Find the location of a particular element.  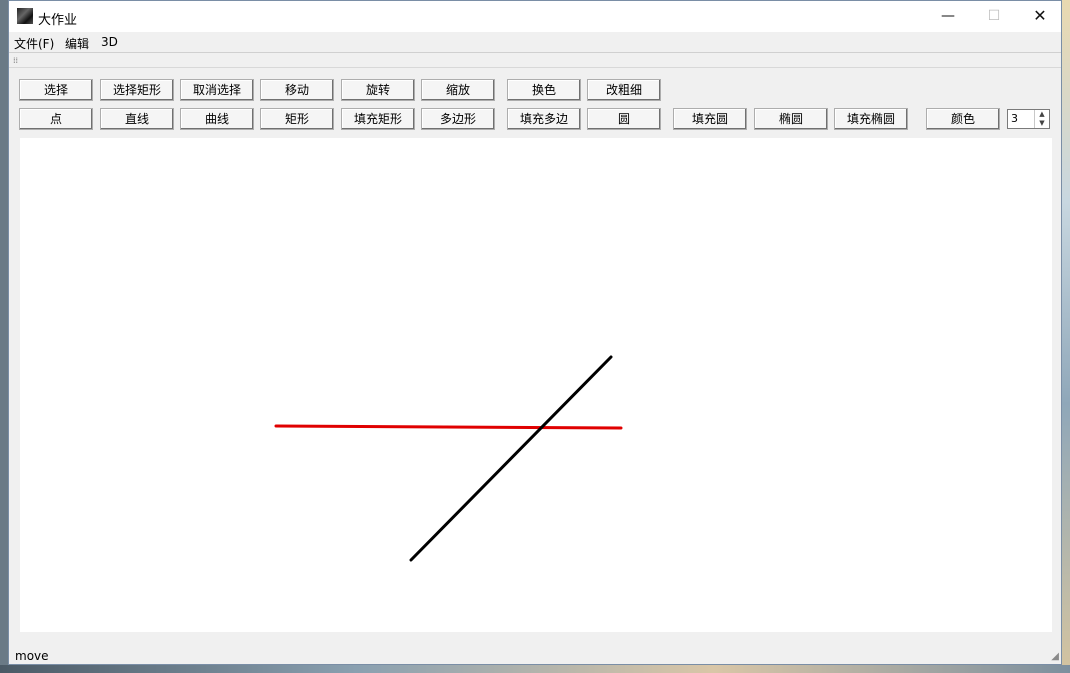

window-title: 大作业 is located at coordinates (58, 20).